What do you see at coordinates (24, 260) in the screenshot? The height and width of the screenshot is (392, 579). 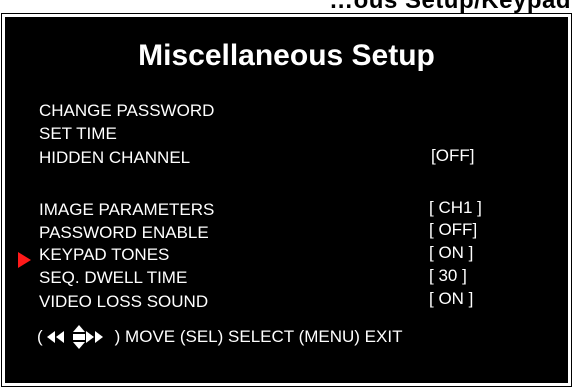 I see `selection-cursor-icon` at bounding box center [24, 260].